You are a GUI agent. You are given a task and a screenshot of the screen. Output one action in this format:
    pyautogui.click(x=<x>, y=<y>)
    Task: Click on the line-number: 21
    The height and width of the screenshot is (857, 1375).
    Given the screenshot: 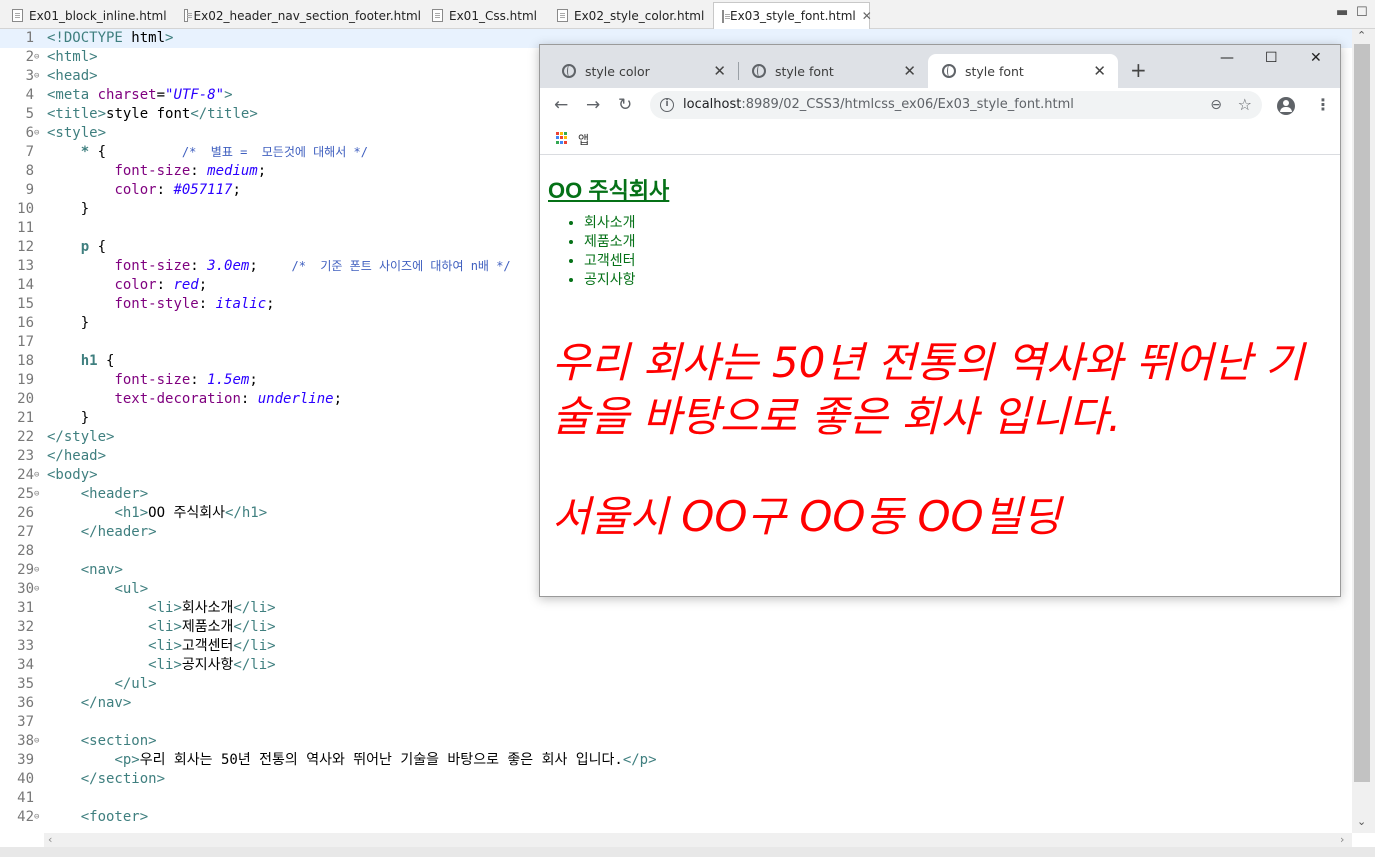 What is the action you would take?
    pyautogui.click(x=25, y=418)
    